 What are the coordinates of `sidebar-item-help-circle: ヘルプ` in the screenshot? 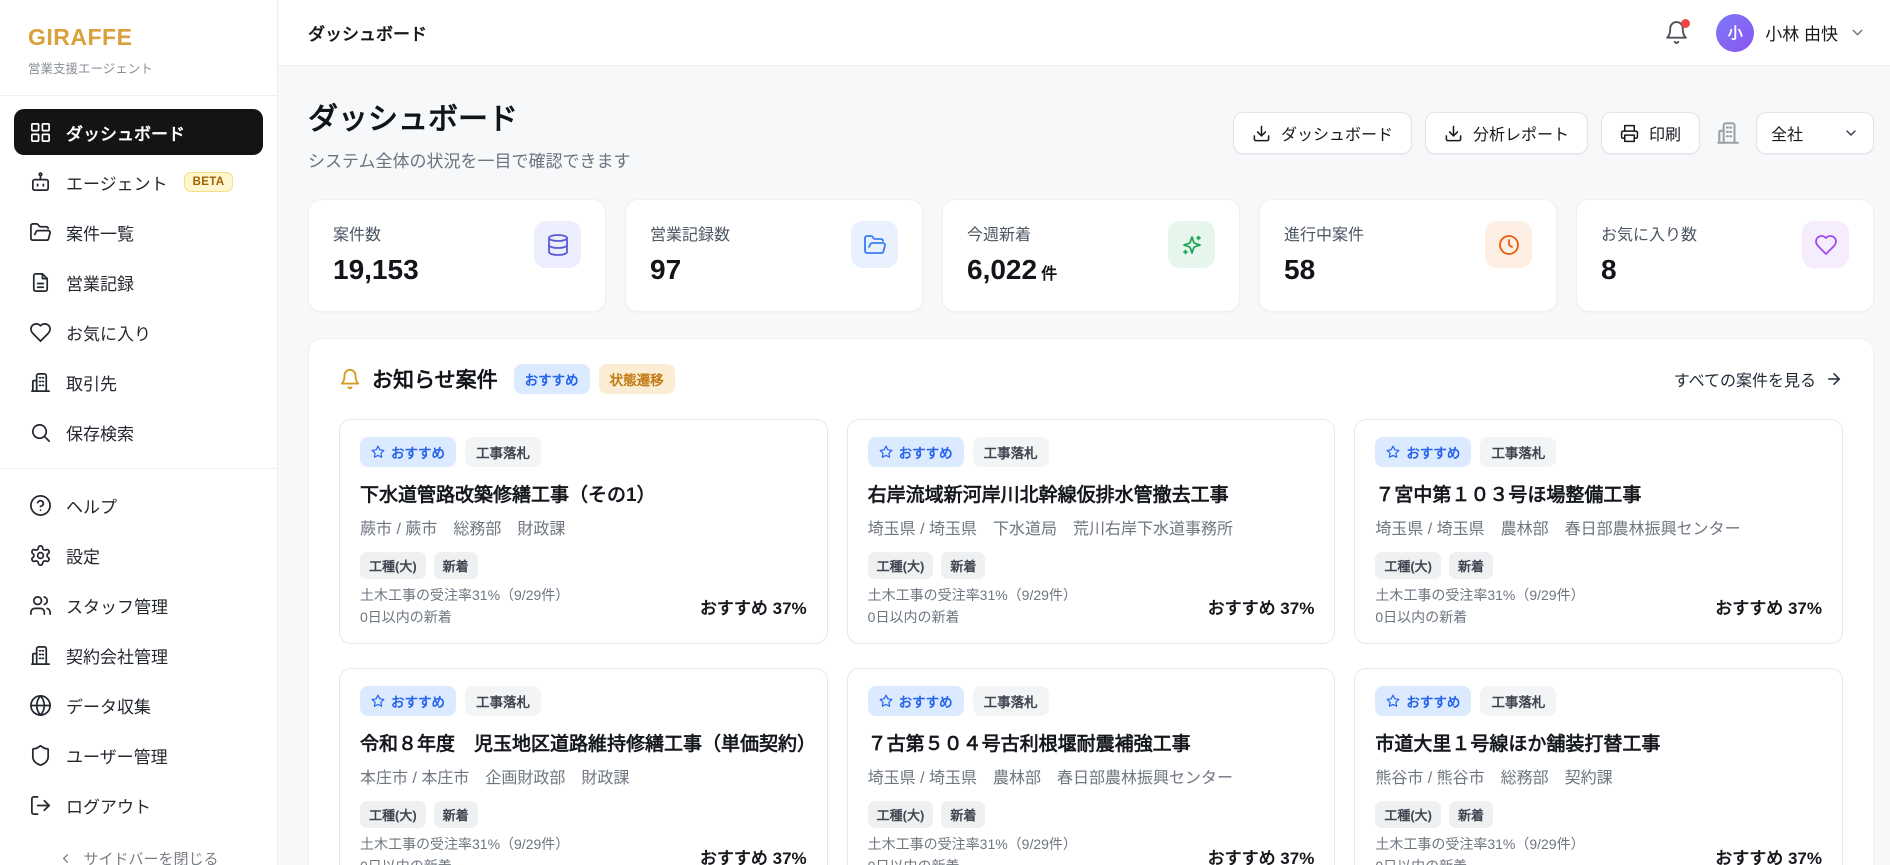 It's located at (138, 505).